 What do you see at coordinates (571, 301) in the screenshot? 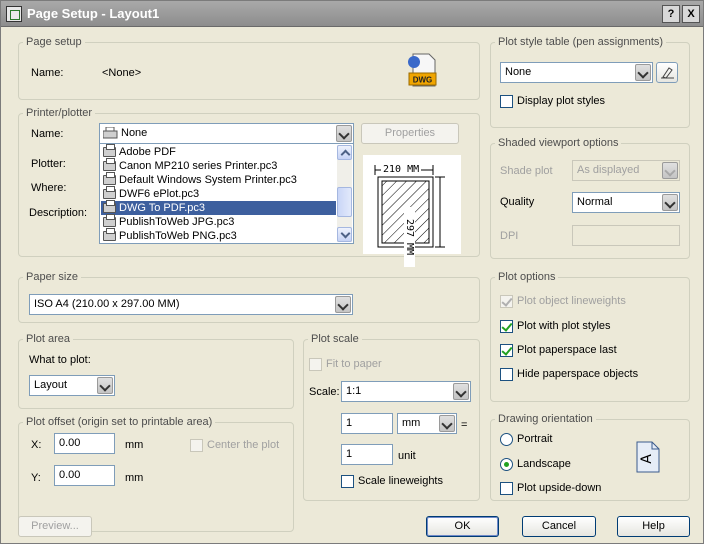
I see `plot-object-lineweights-label: Plot object lineweights` at bounding box center [571, 301].